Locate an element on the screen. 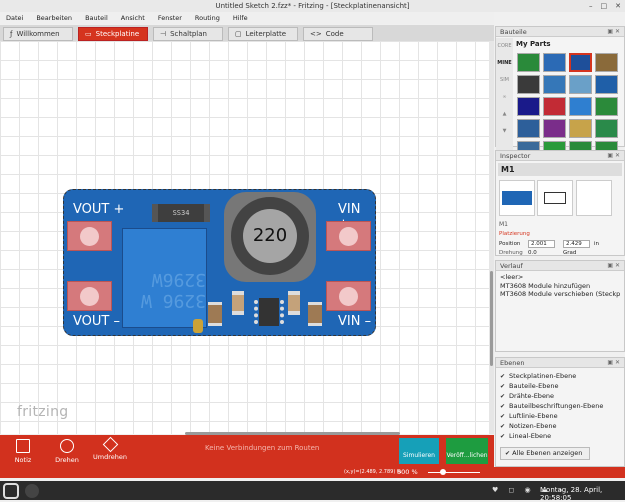 Image resolution: width=625 pixels, height=502 pixels. note-label: Notiz is located at coordinates (23, 460).